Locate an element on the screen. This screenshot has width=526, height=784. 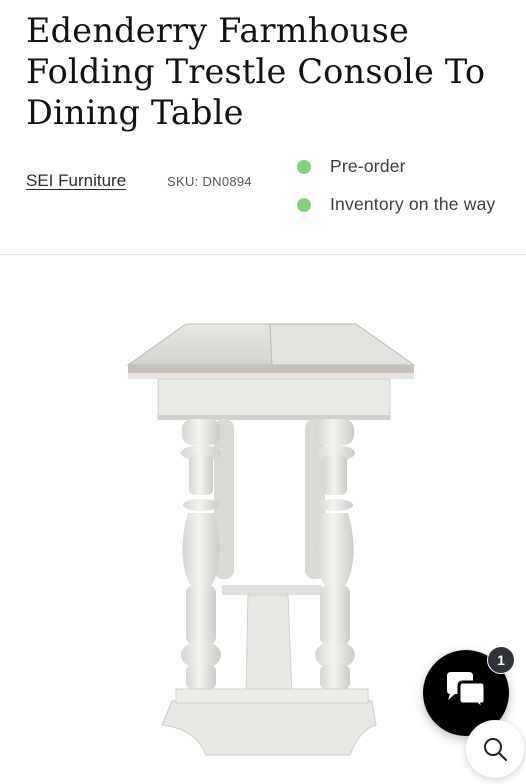
status-inventory-label: Inventory on the way is located at coordinates (413, 204).